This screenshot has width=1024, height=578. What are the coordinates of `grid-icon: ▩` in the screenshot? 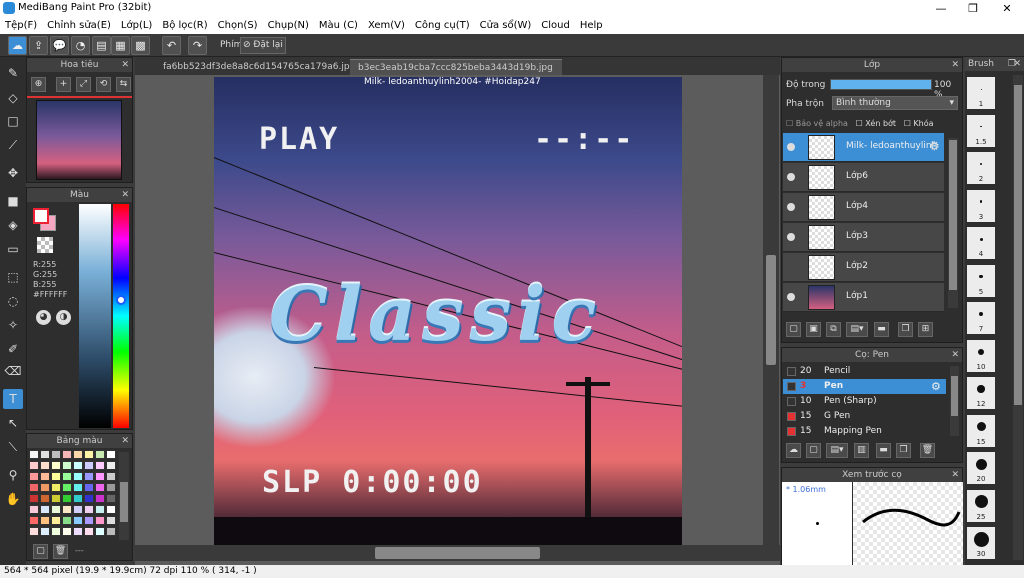 It's located at (140, 45).